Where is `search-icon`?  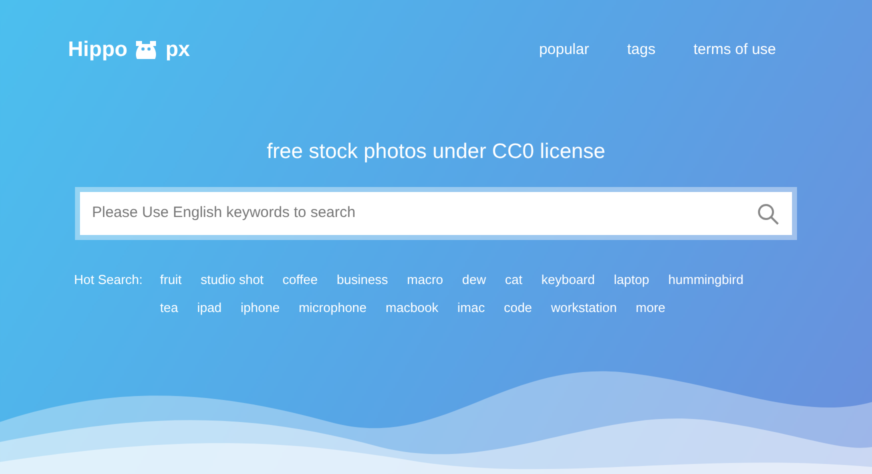
search-icon is located at coordinates (768, 214).